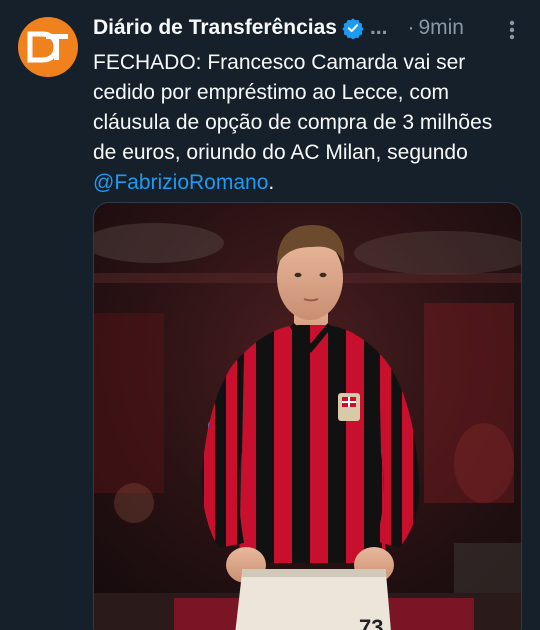 This screenshot has width=540, height=630. I want to click on author-avatar, so click(48, 47).